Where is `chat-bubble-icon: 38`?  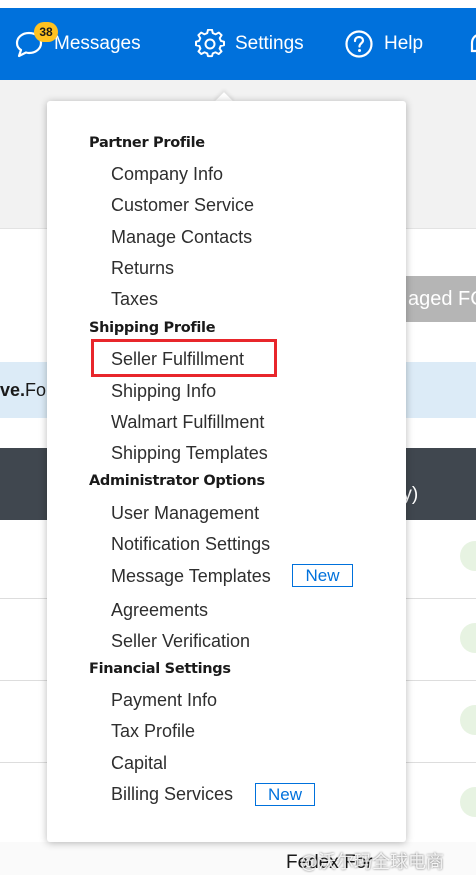
chat-bubble-icon: 38 is located at coordinates (36, 40).